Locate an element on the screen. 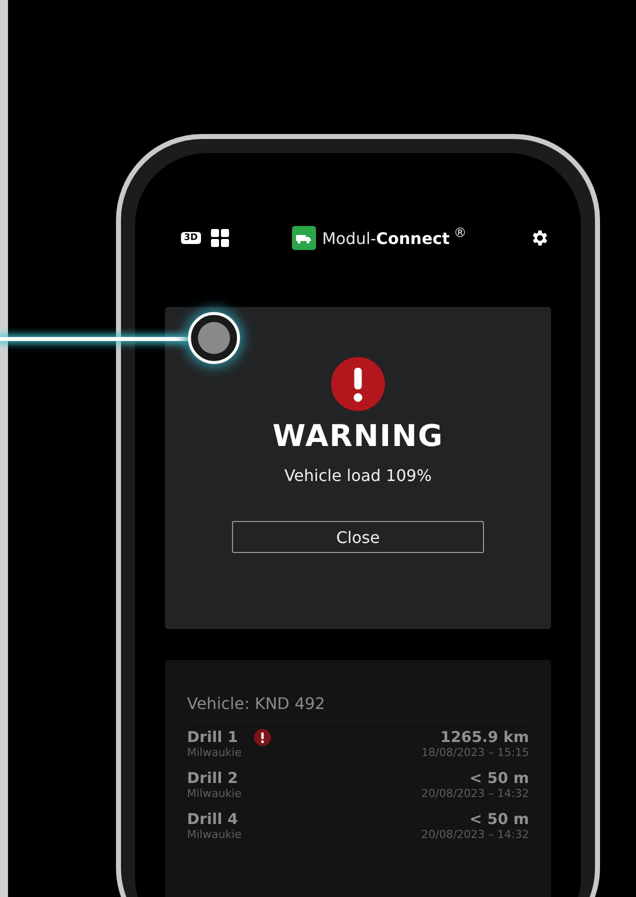  van-logo-icon is located at coordinates (304, 238).